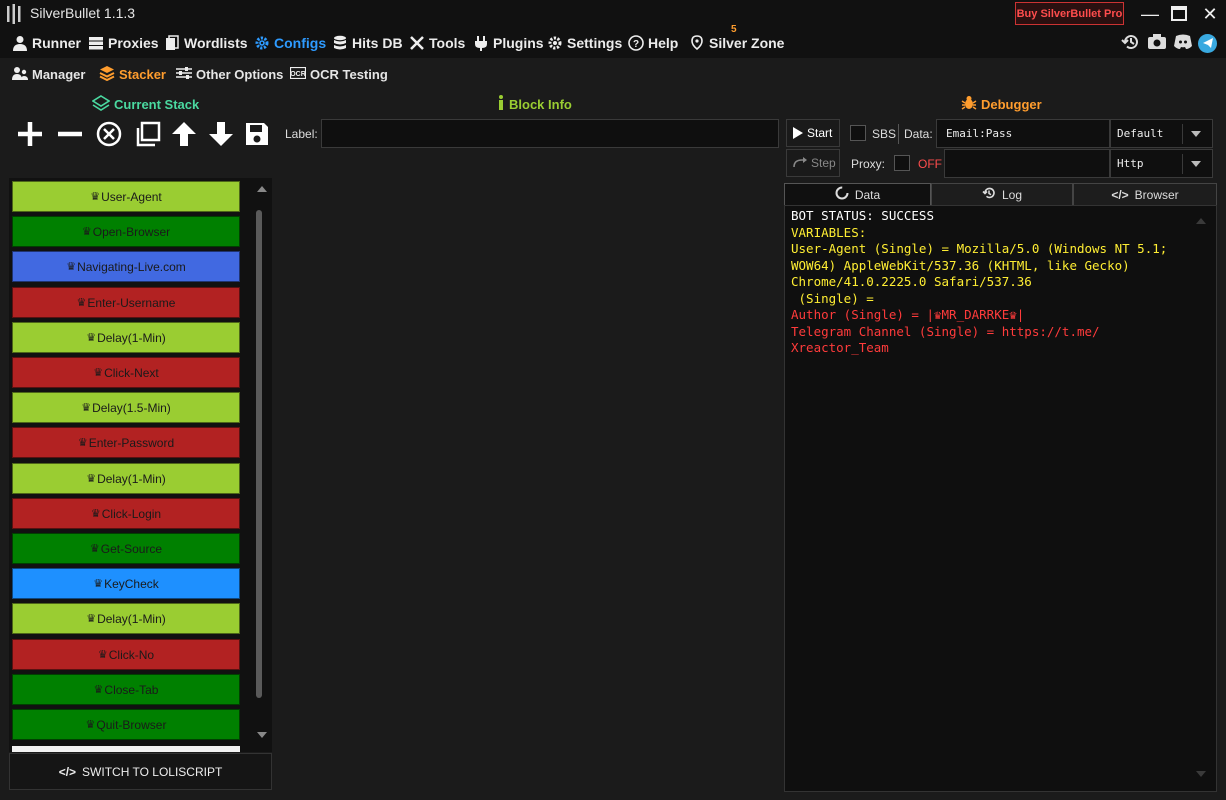  What do you see at coordinates (131, 442) in the screenshot?
I see `stack-block-label: Enter-Password` at bounding box center [131, 442].